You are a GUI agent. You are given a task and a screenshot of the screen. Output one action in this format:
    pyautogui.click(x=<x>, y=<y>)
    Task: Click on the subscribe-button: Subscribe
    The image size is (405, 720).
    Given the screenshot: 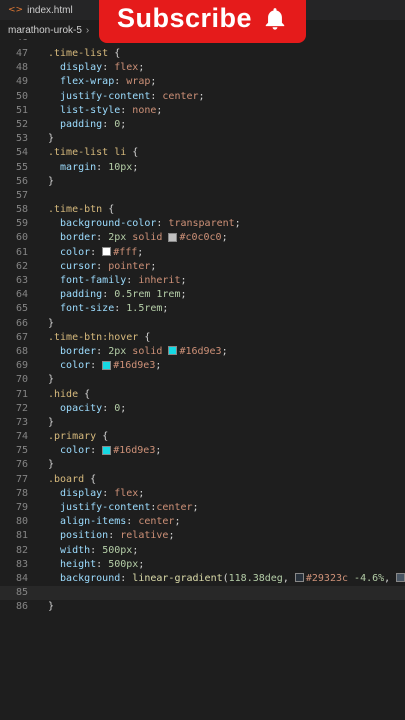 What is the action you would take?
    pyautogui.click(x=202, y=21)
    